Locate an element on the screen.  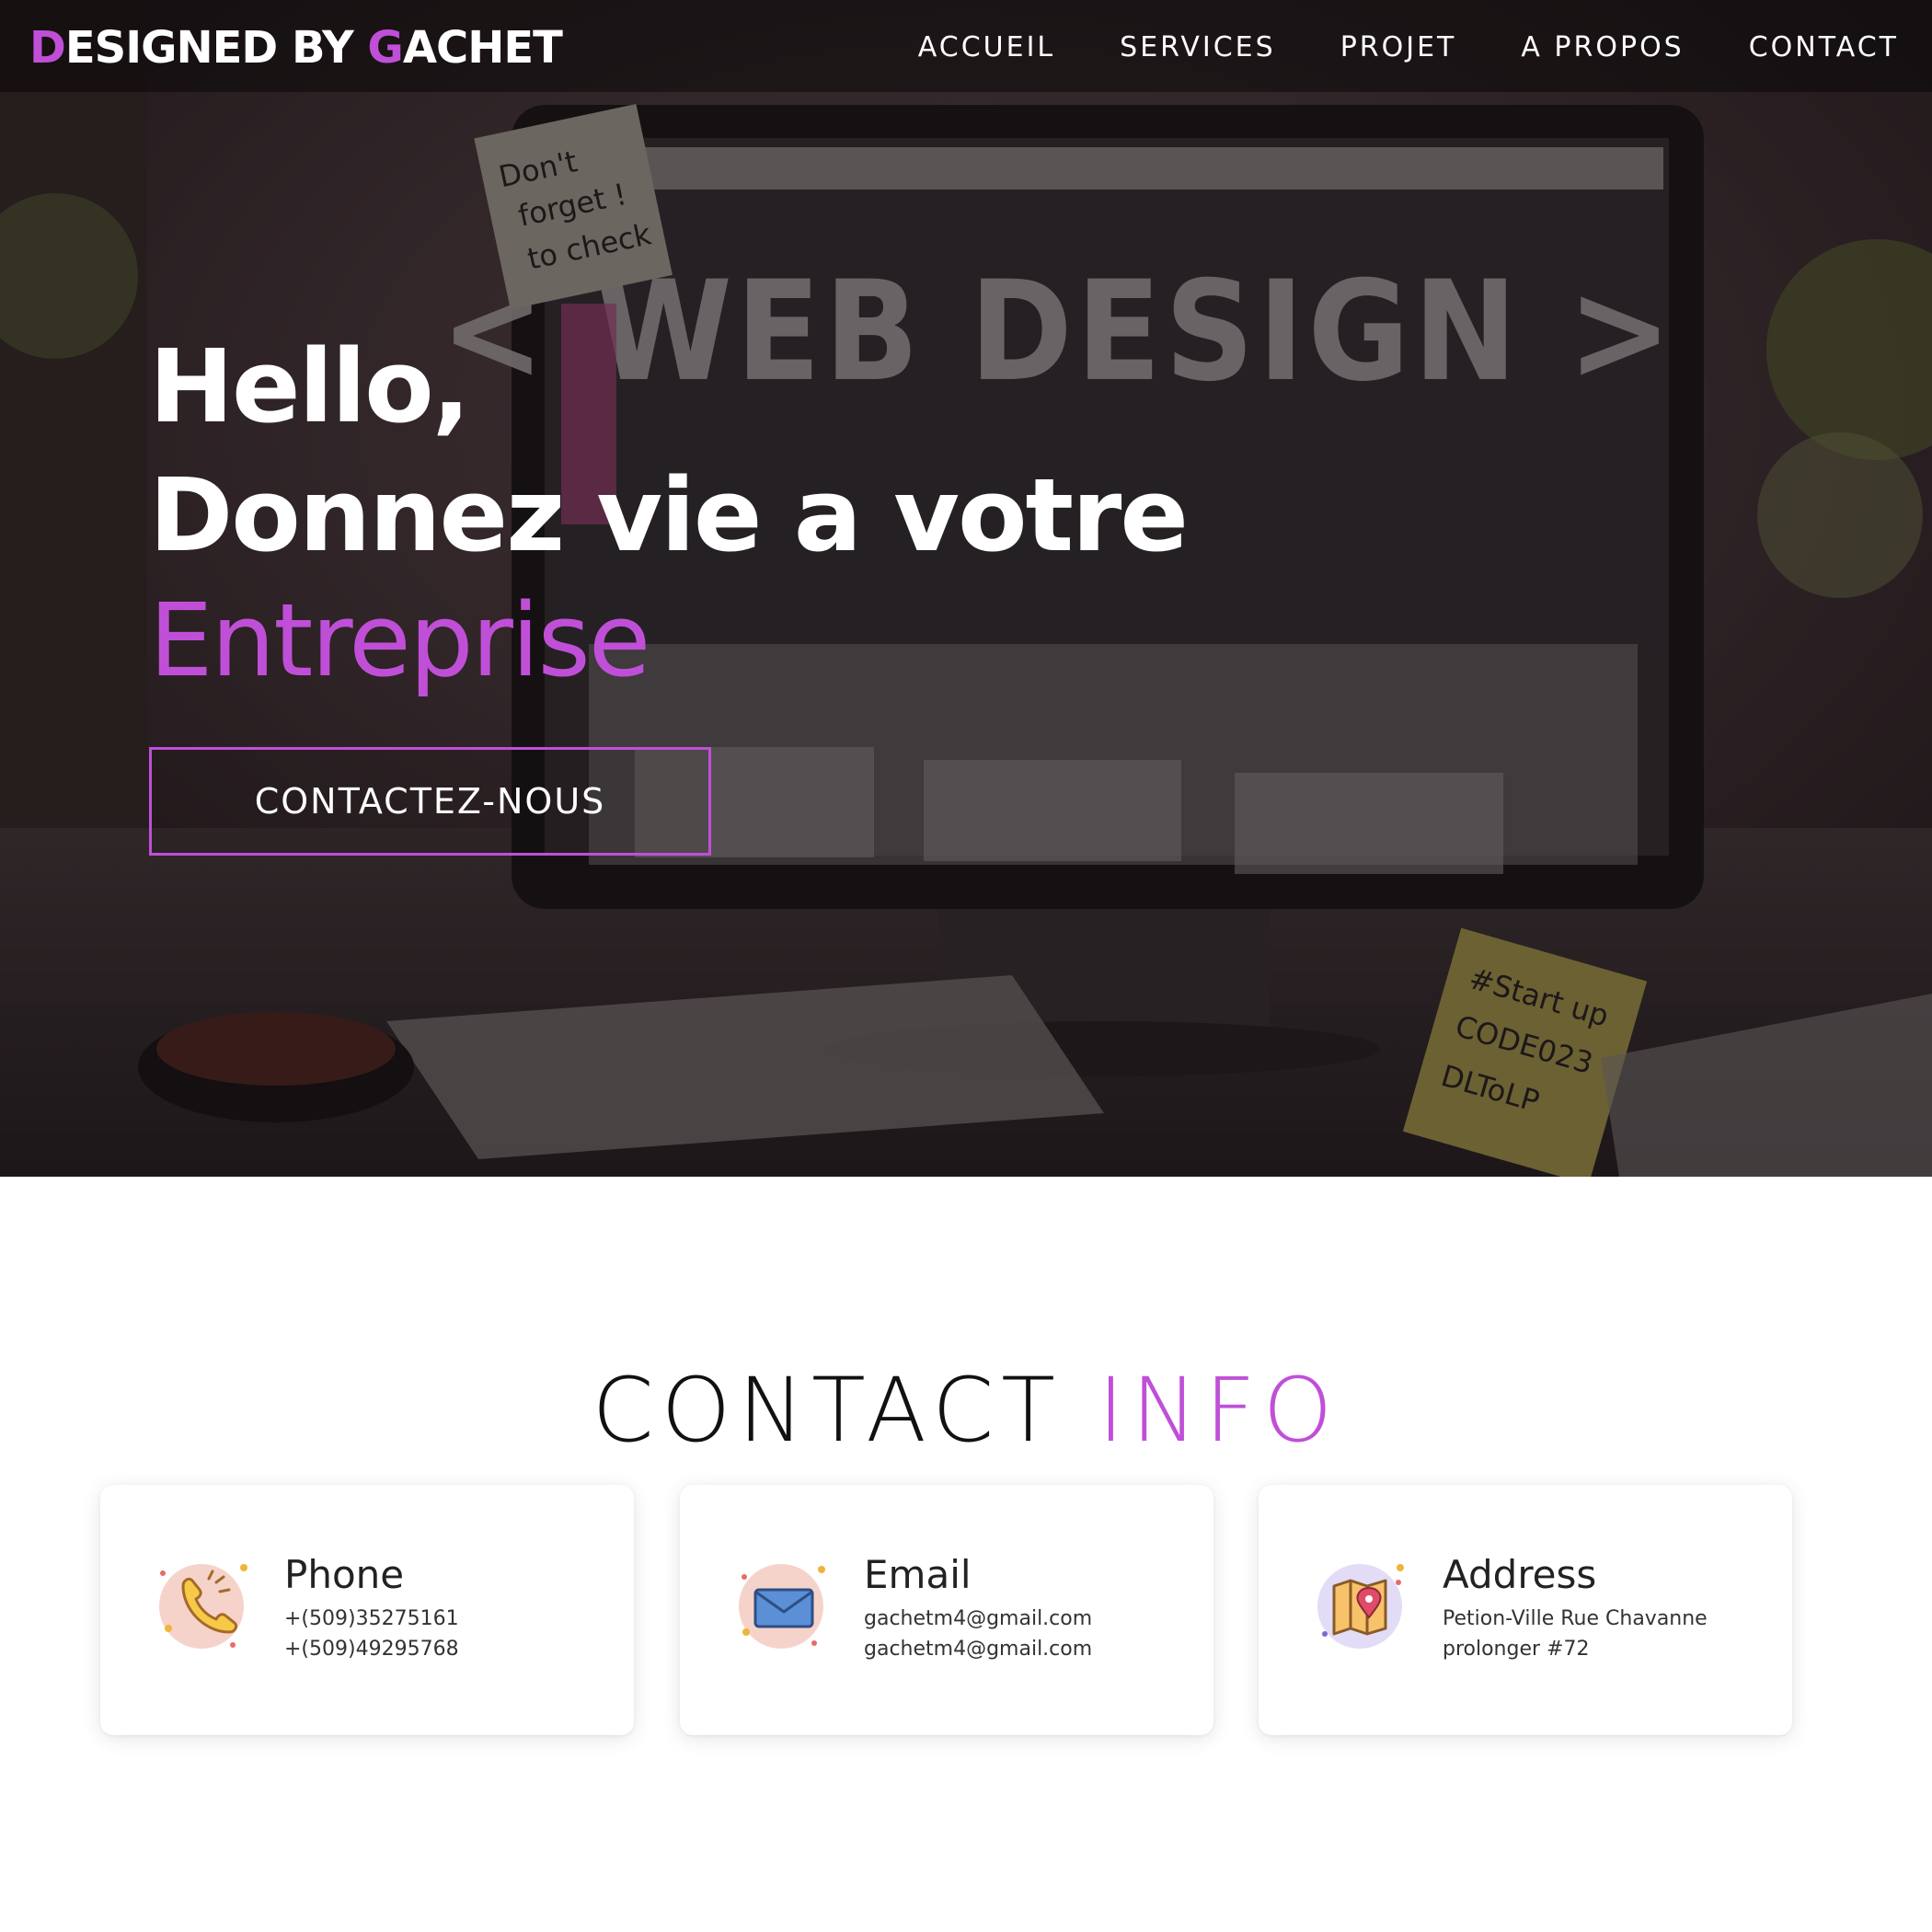
brand-text-rest: ACHET is located at coordinates (482, 48).